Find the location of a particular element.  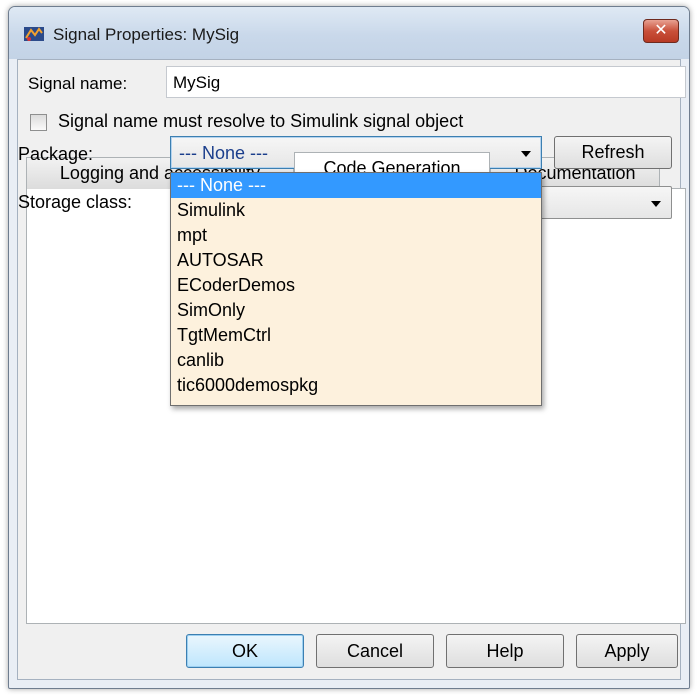

package-option: --- None --- is located at coordinates (356, 185).